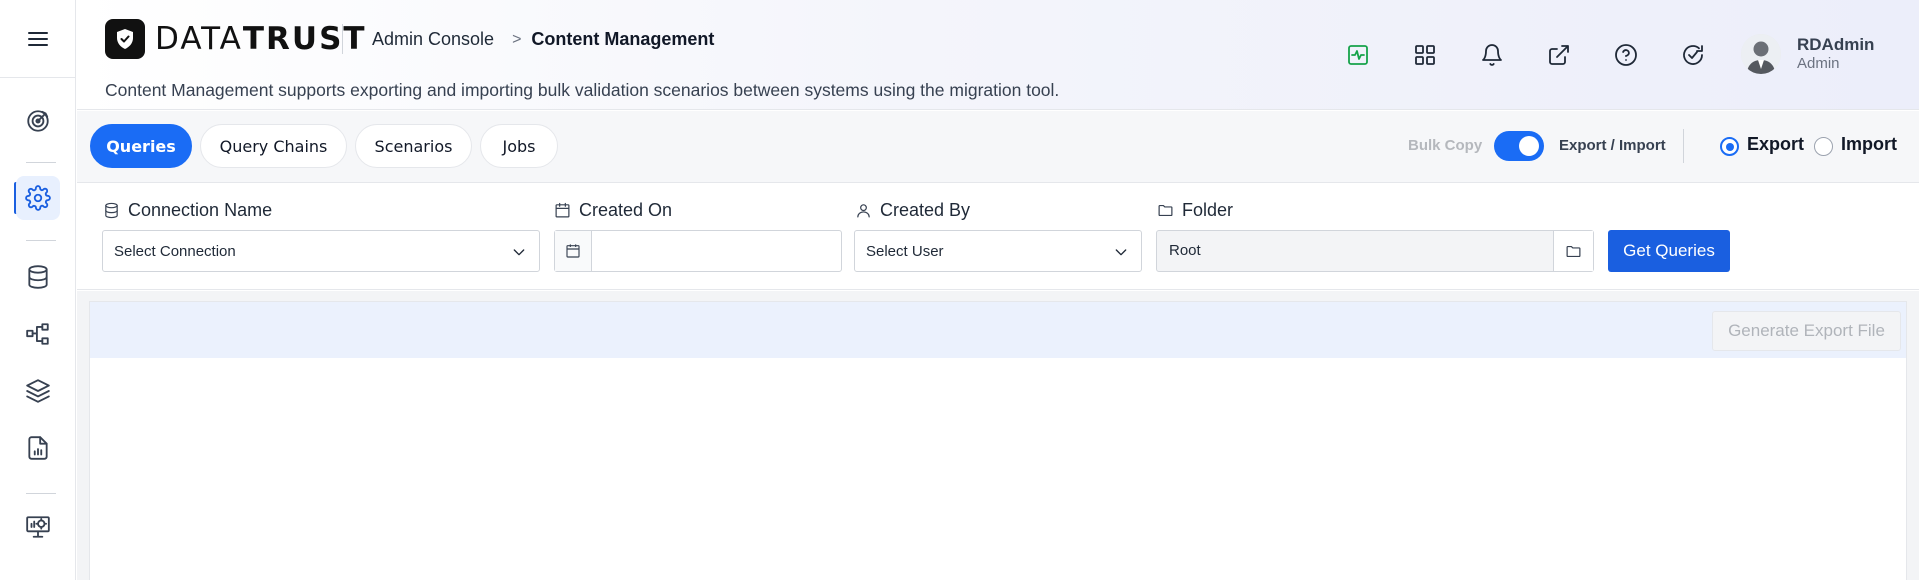 Image resolution: width=1919 pixels, height=580 pixels. I want to click on sidebar-item-admin-settings, so click(38, 198).